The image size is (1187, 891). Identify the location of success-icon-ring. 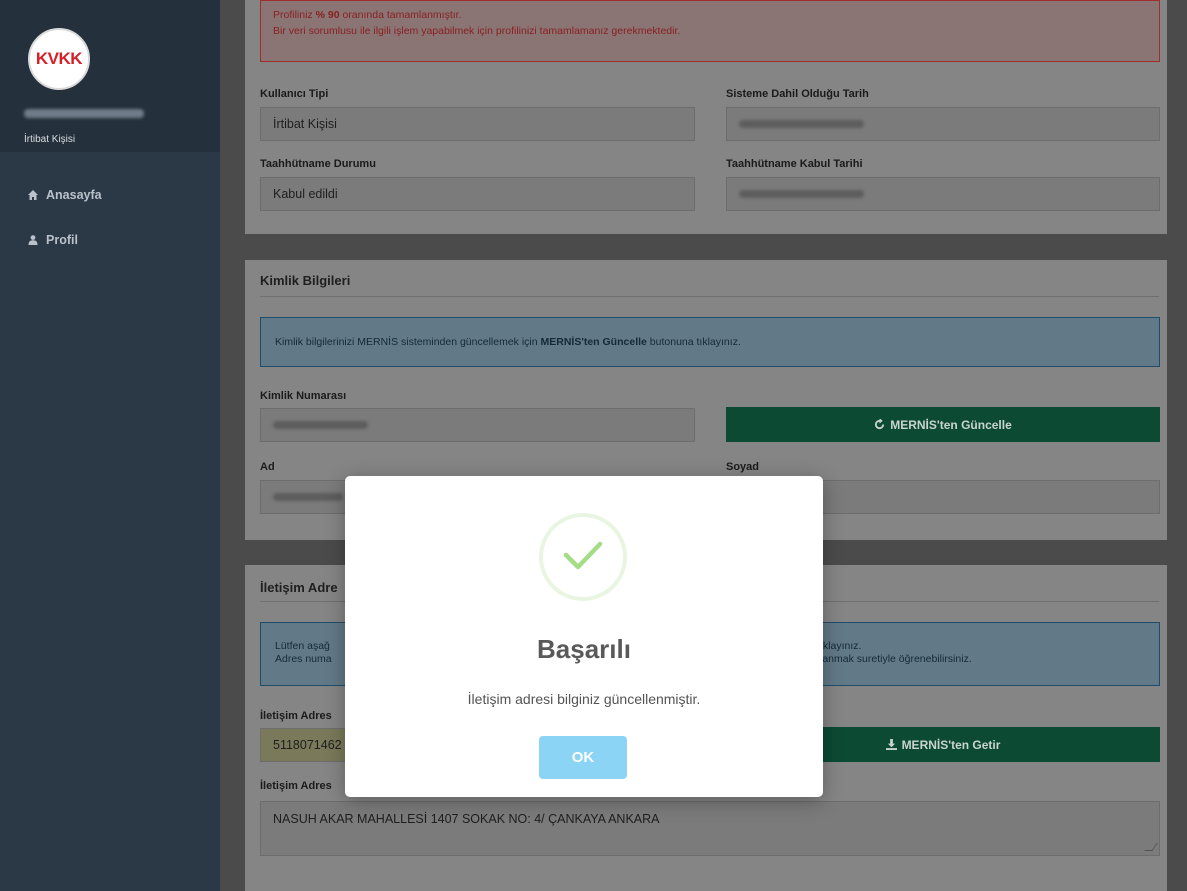
(583, 557).